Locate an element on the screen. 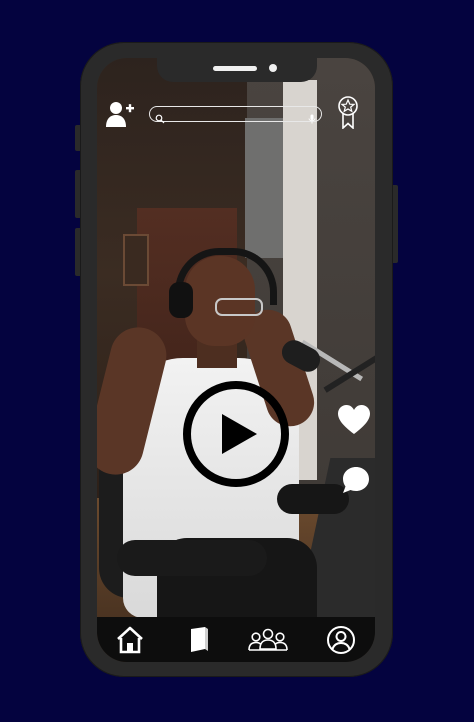  search-bar is located at coordinates (235, 115).